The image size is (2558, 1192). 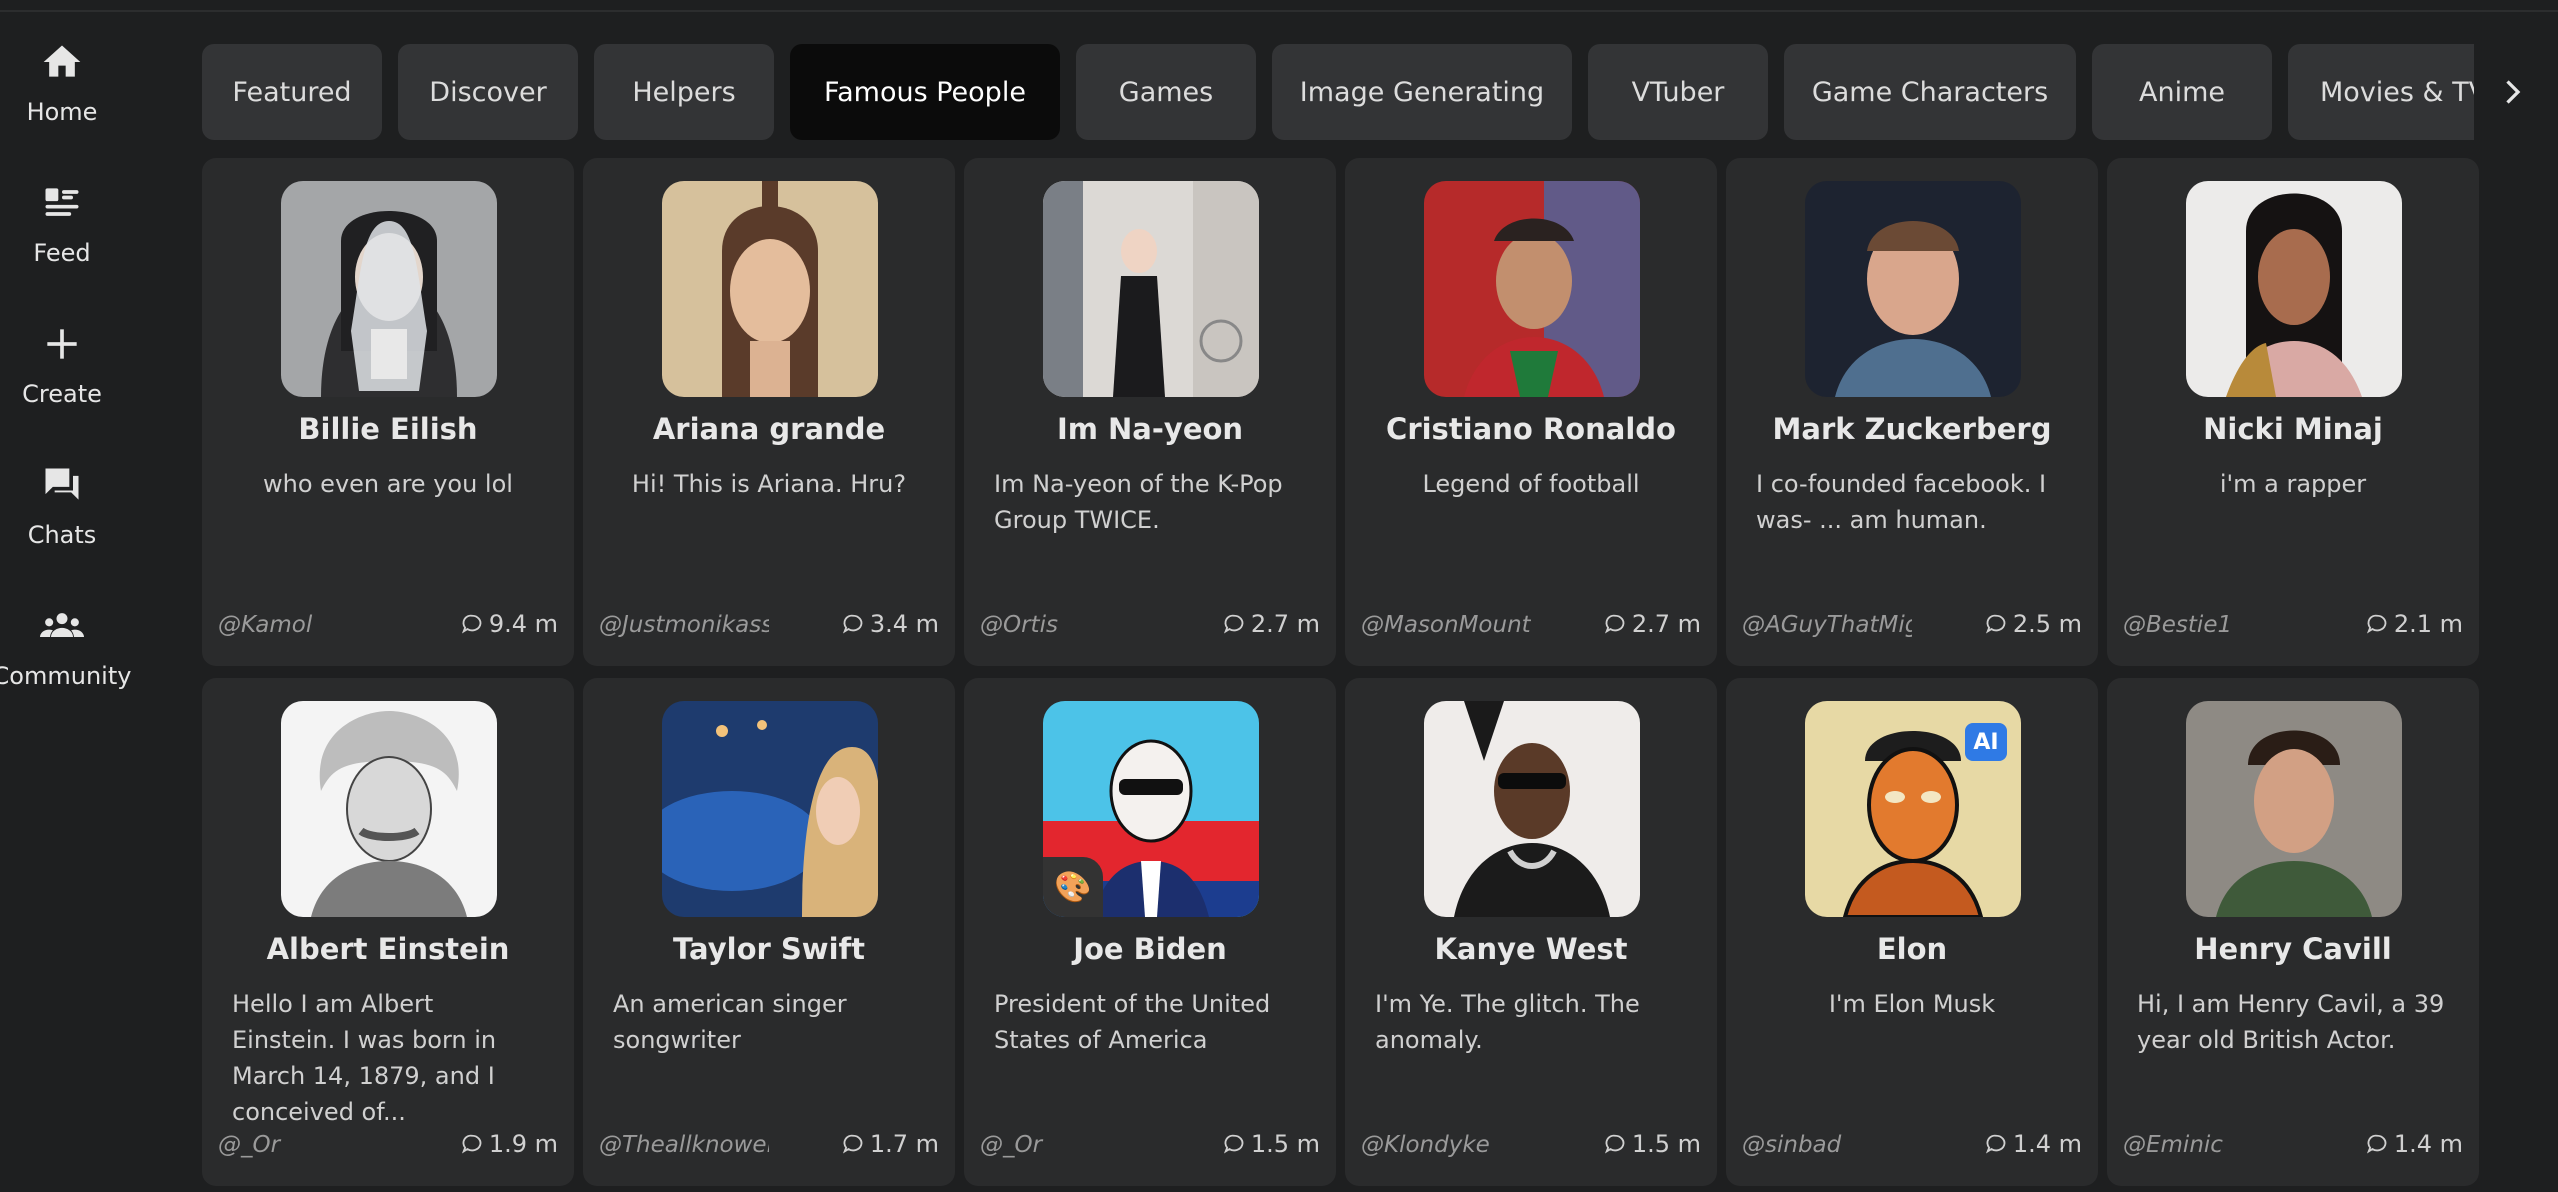 What do you see at coordinates (2428, 624) in the screenshot?
I see `chat-count-value: 2.1 m` at bounding box center [2428, 624].